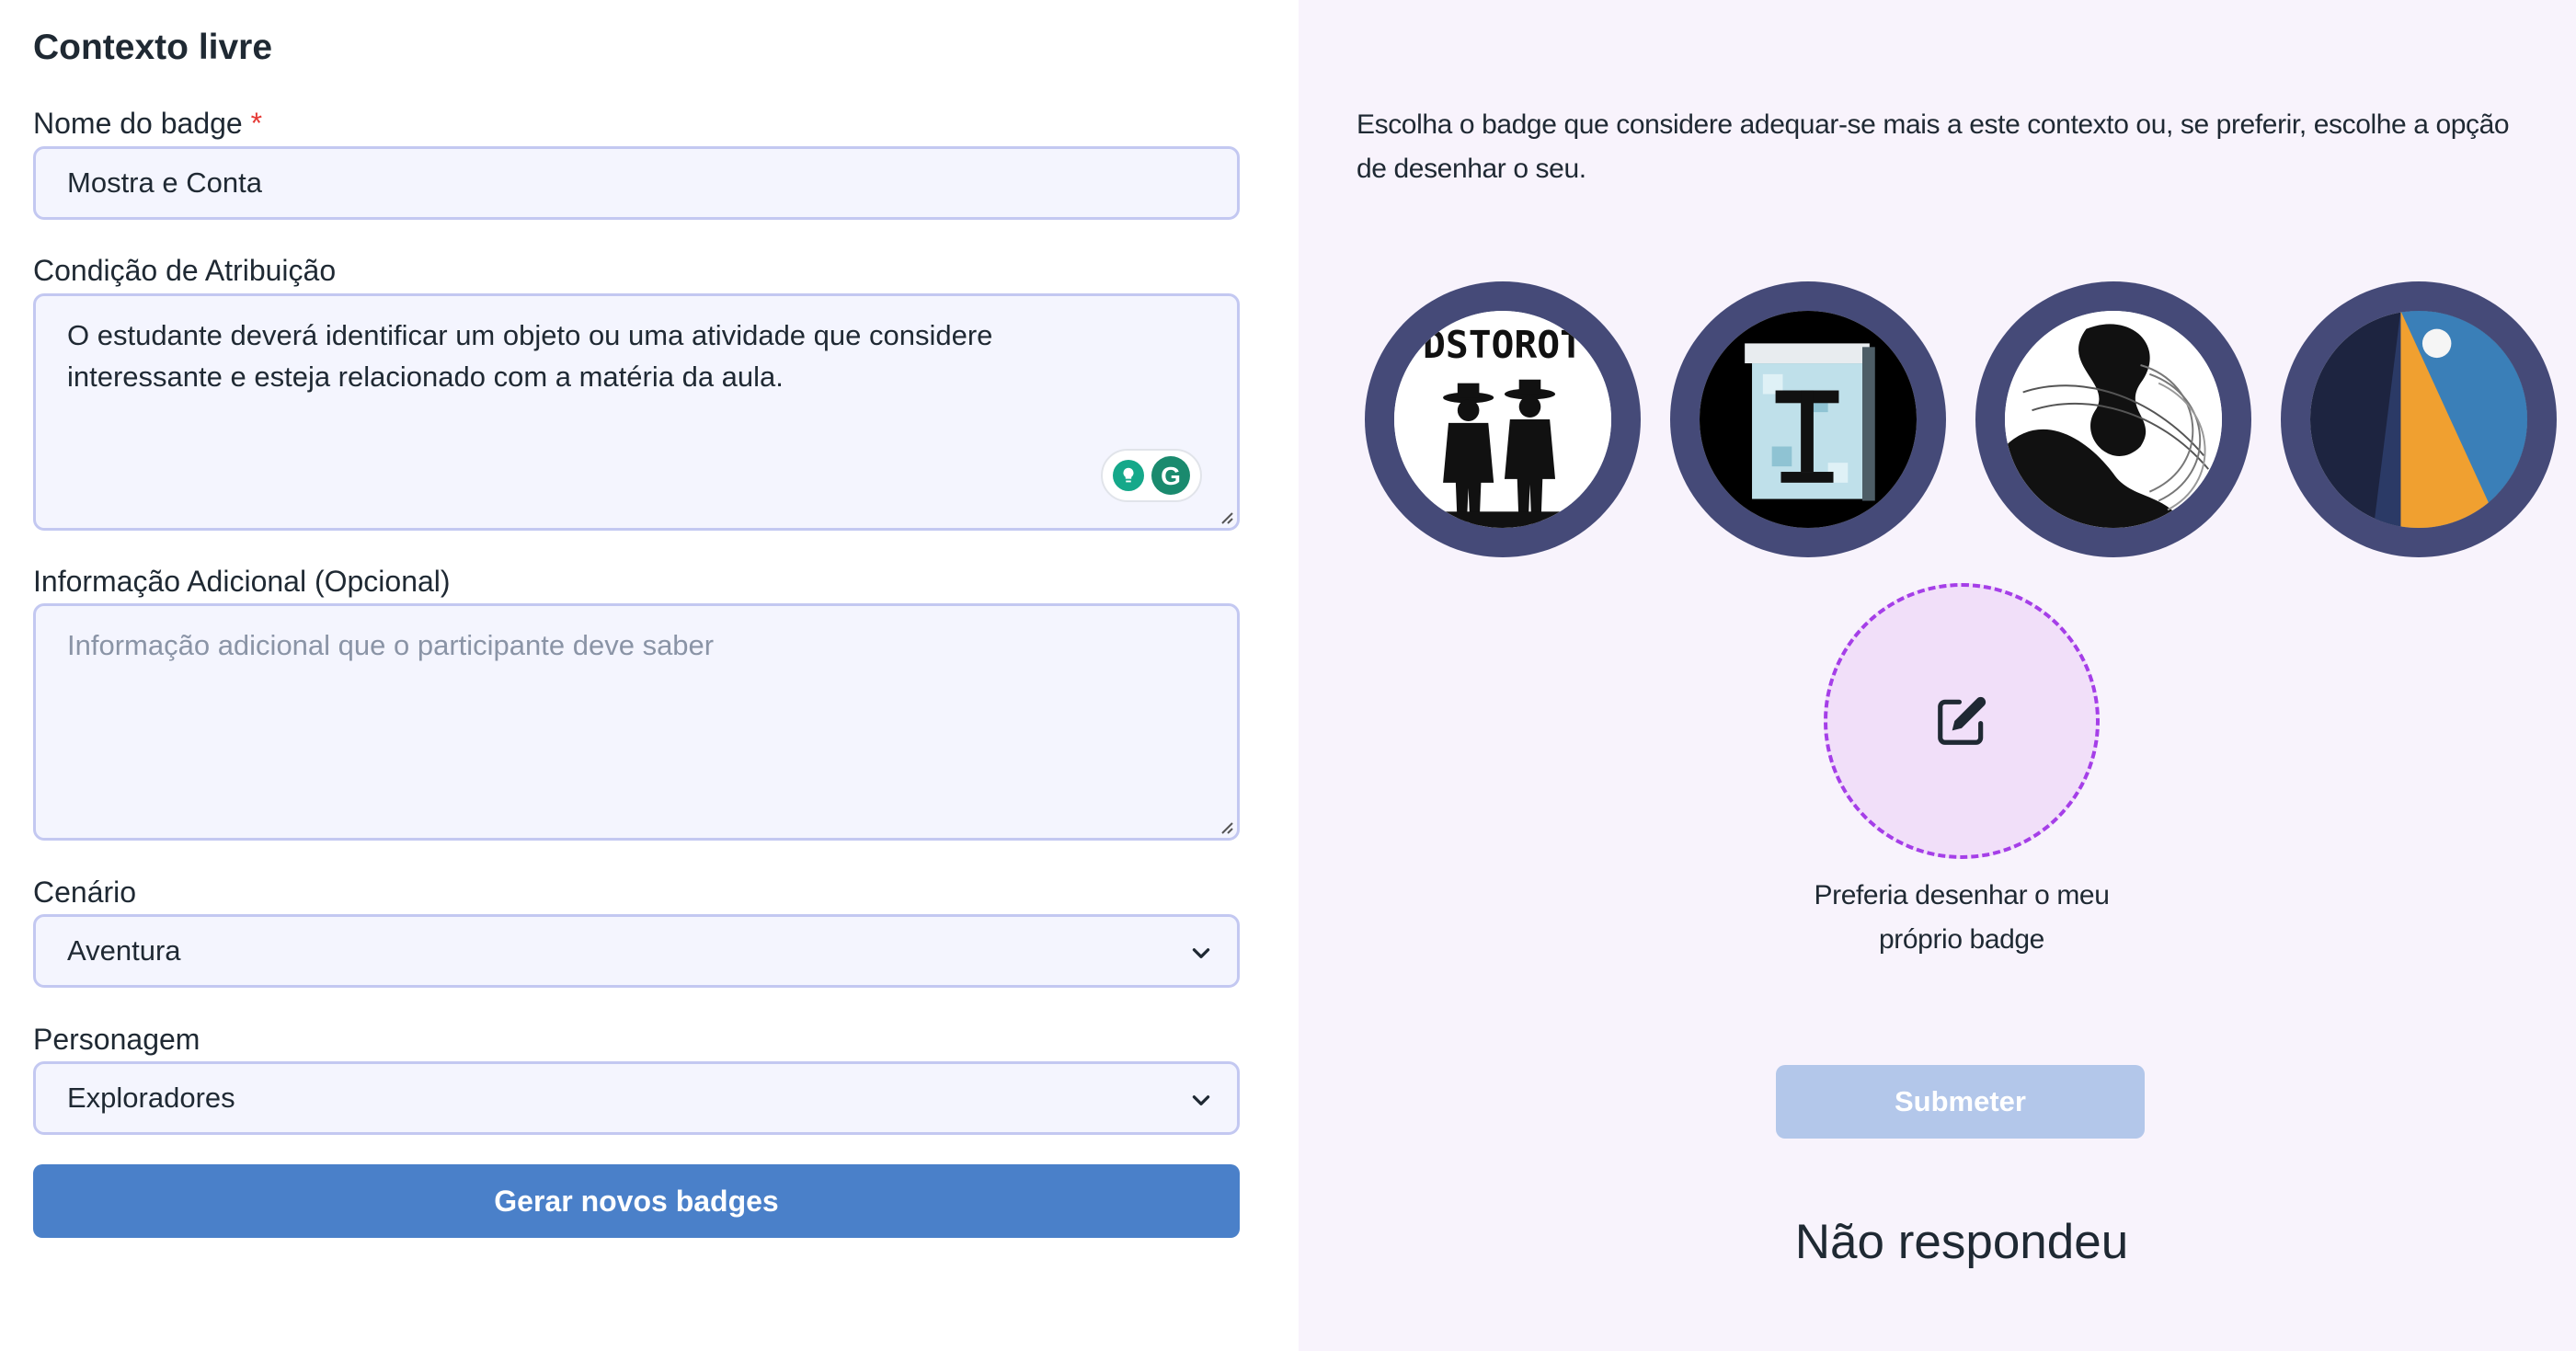 The height and width of the screenshot is (1351, 2576). I want to click on badge-name-label: Nome do badge *, so click(148, 123).